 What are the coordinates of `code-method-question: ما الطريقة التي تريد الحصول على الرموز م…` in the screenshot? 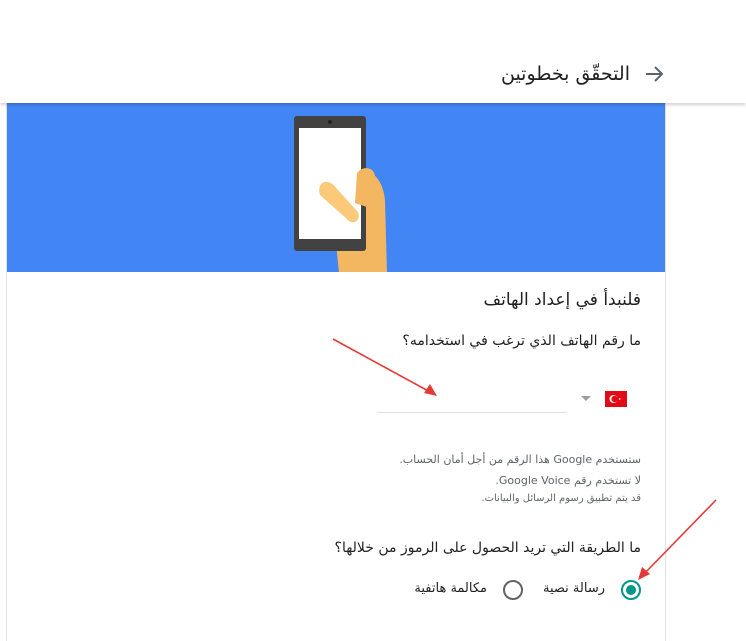 It's located at (487, 548).